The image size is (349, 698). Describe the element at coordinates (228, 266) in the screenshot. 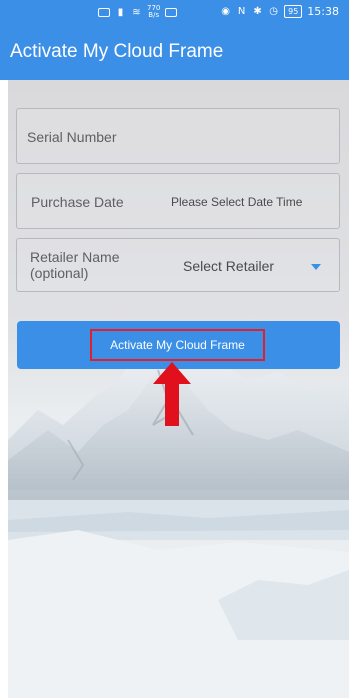

I see `retailer-select: Select Retailer` at that location.